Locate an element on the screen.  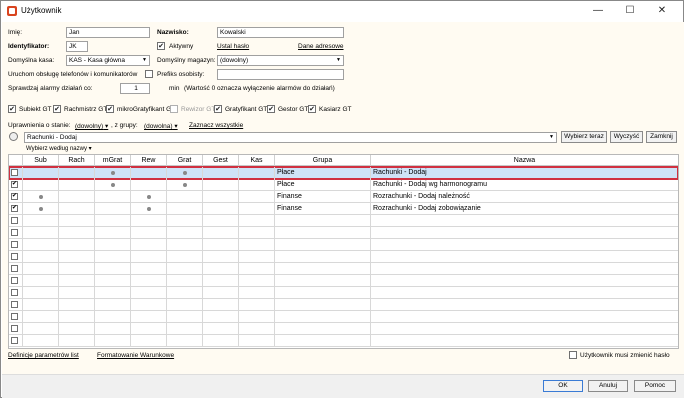
kasa-select: KAS - Kasa główna is located at coordinates (108, 60).